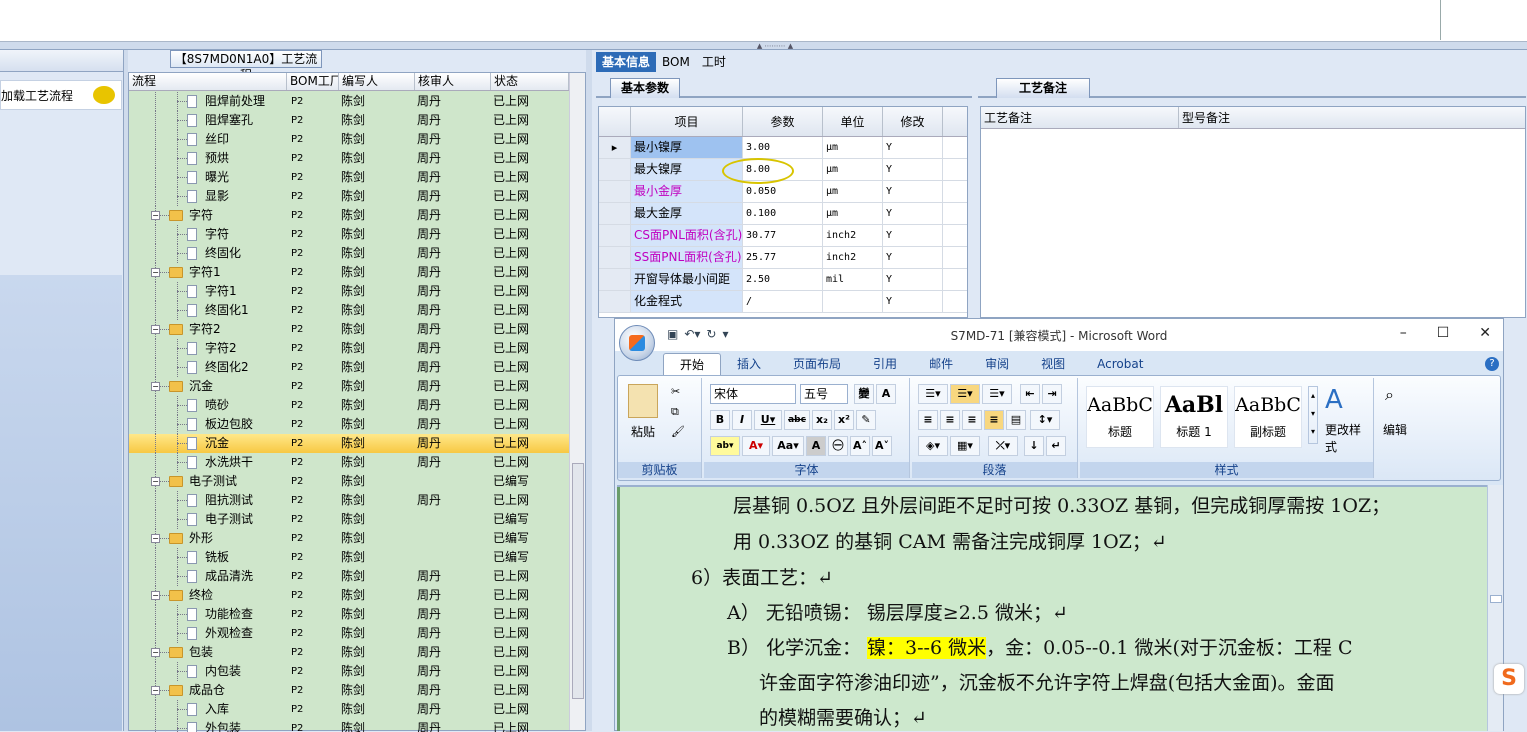 The height and width of the screenshot is (732, 1527). Describe the element at coordinates (349, 538) in the screenshot. I see `tree-row: − 外形 P2 陈剑 已编写` at that location.